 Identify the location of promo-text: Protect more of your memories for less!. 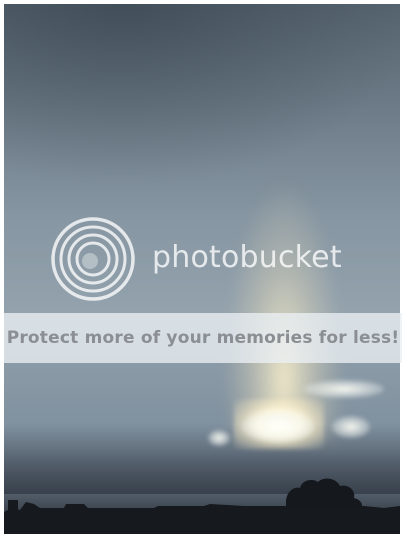
(203, 338).